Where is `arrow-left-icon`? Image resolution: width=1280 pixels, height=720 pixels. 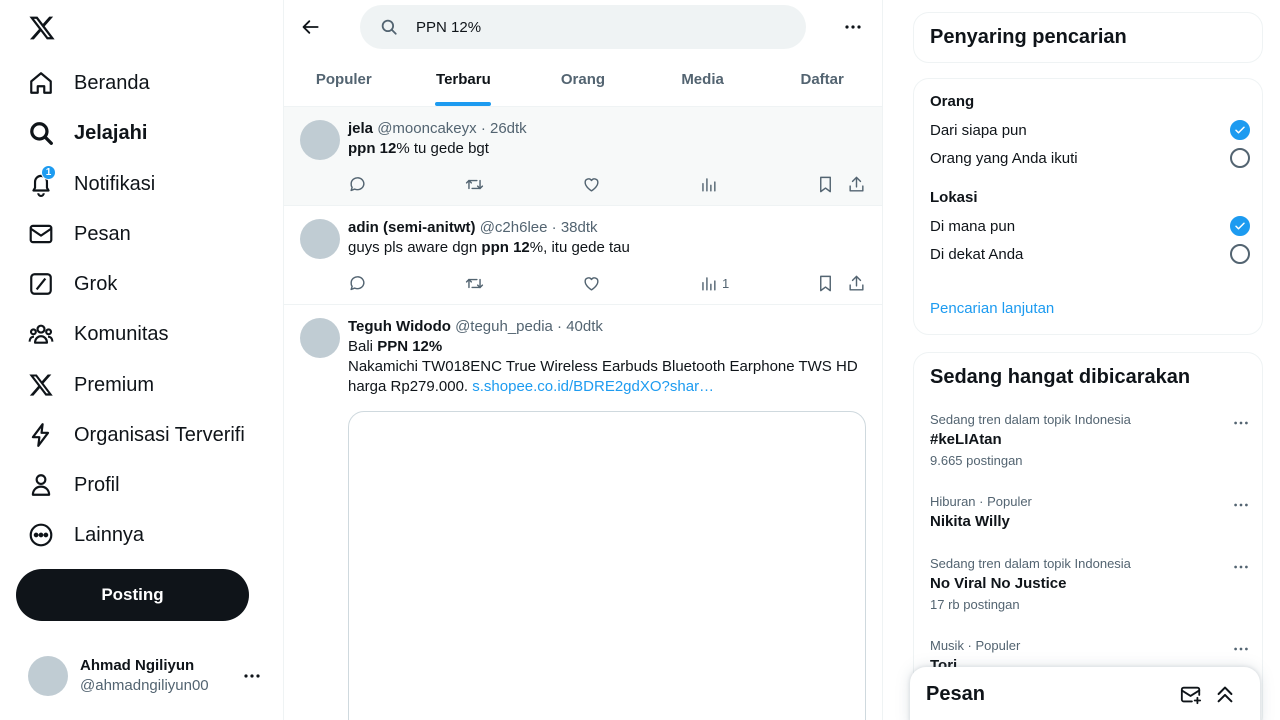 arrow-left-icon is located at coordinates (310, 27).